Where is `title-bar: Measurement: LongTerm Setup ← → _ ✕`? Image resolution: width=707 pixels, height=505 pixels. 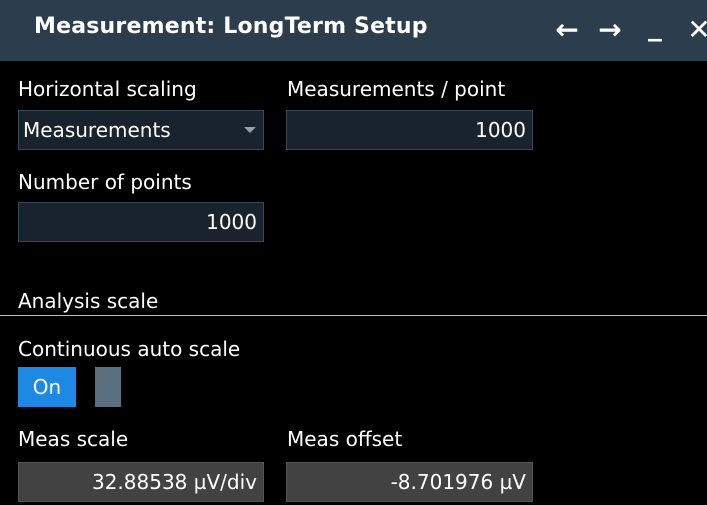 title-bar: Measurement: LongTerm Setup ← → _ ✕ is located at coordinates (353, 30).